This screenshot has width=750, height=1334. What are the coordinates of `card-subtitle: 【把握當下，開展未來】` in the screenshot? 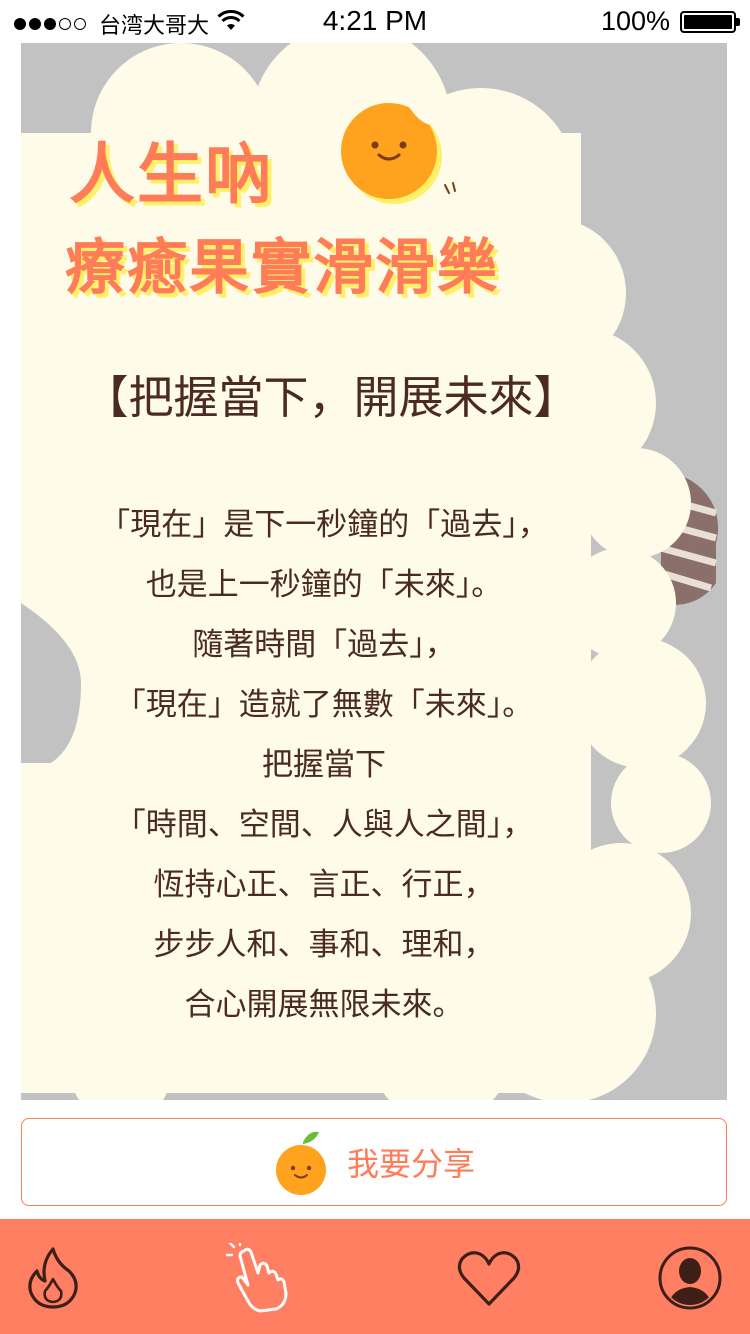 It's located at (331, 397).